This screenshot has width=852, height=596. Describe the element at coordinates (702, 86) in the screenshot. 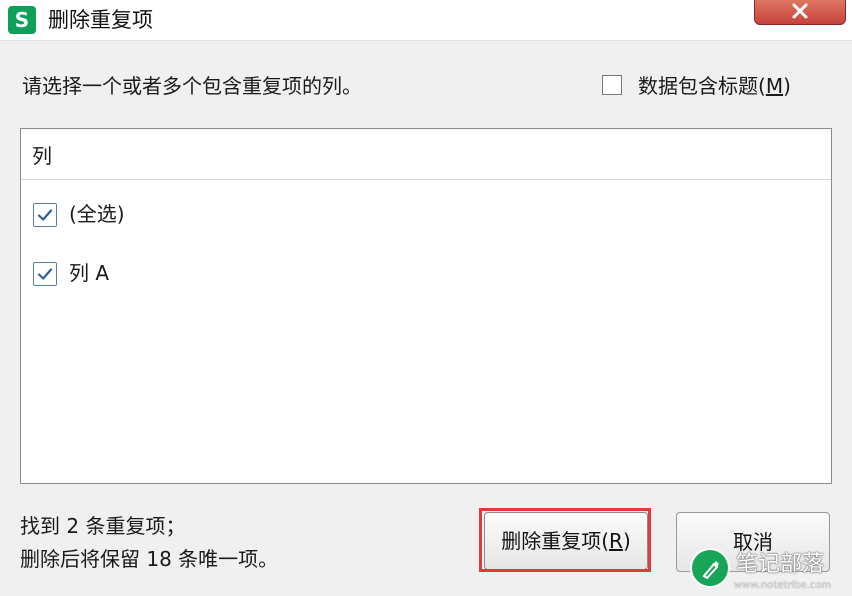

I see `header-label-prefix: 数据包含标题(` at that location.